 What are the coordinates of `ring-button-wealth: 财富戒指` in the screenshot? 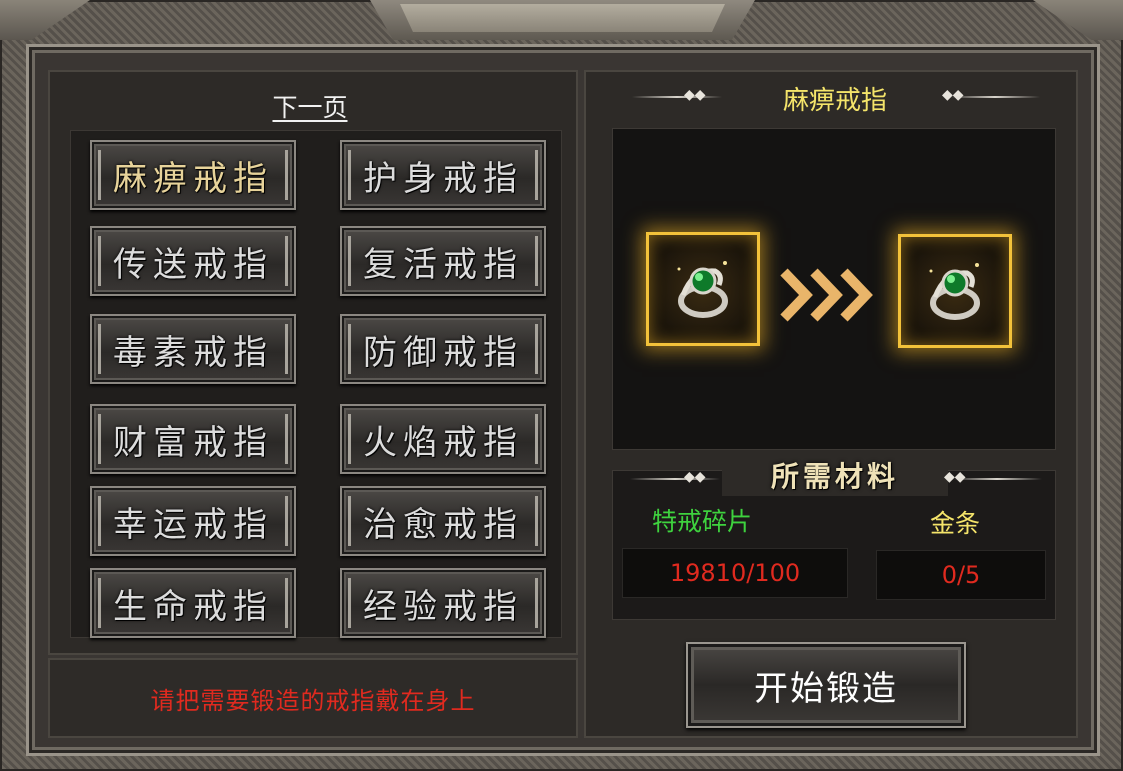 It's located at (193, 439).